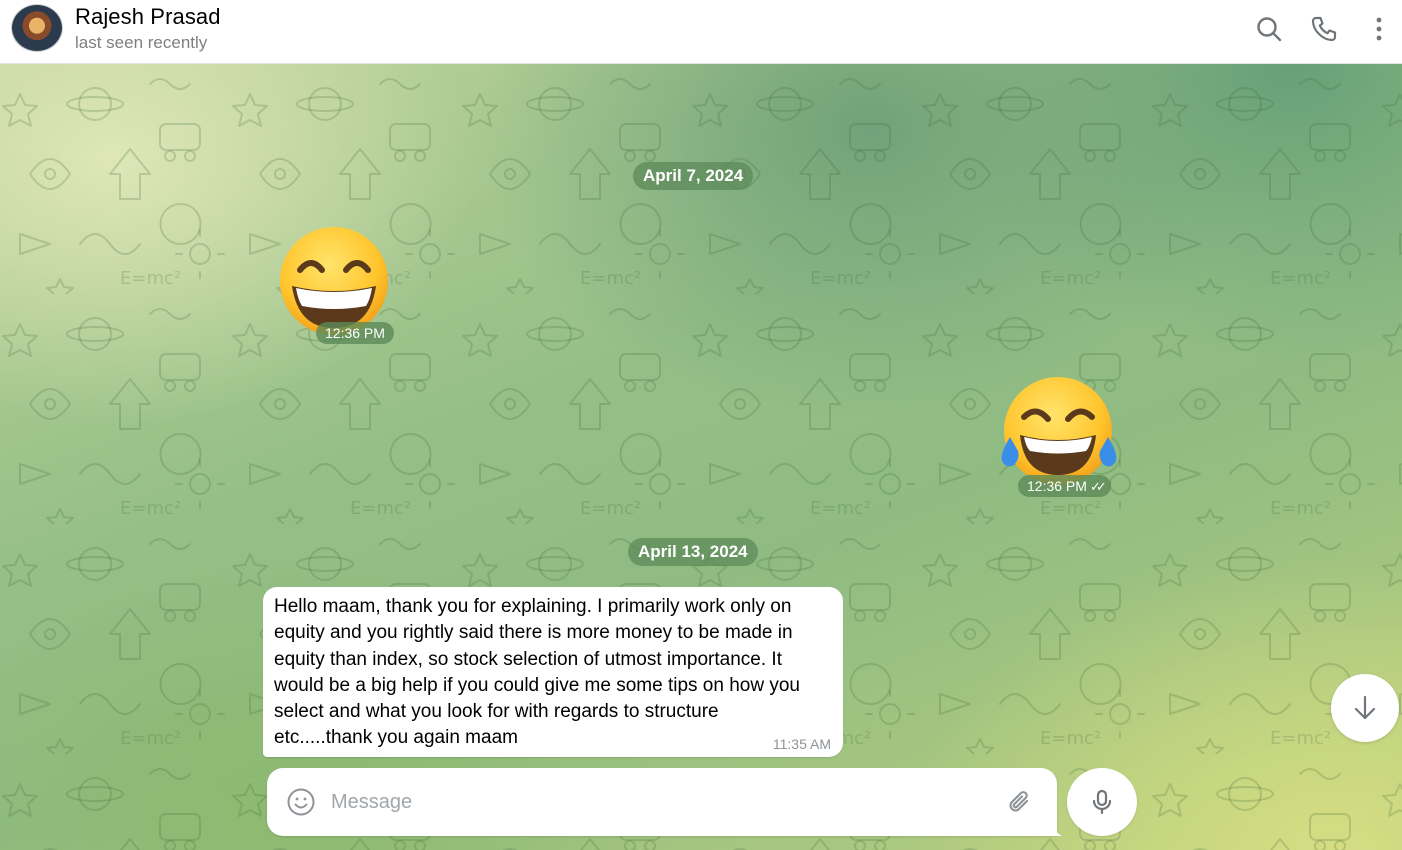  What do you see at coordinates (148, 17) in the screenshot?
I see `contact-name: Rajesh Prasad` at bounding box center [148, 17].